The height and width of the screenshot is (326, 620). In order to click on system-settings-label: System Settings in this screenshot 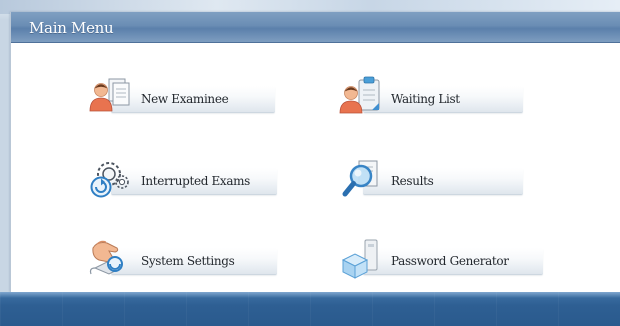, I will do `click(188, 261)`.